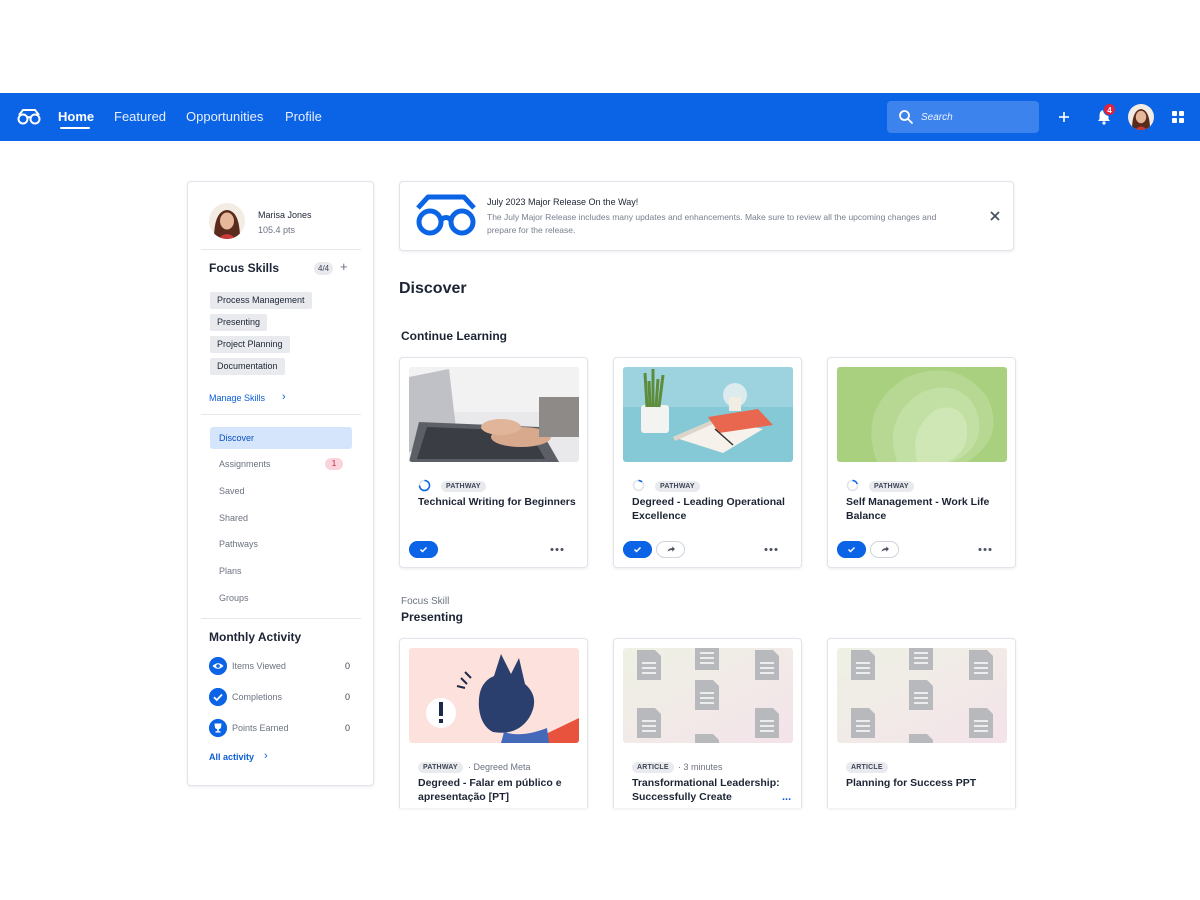  What do you see at coordinates (281, 598) in the screenshot?
I see `menu-item-groups: Groups` at bounding box center [281, 598].